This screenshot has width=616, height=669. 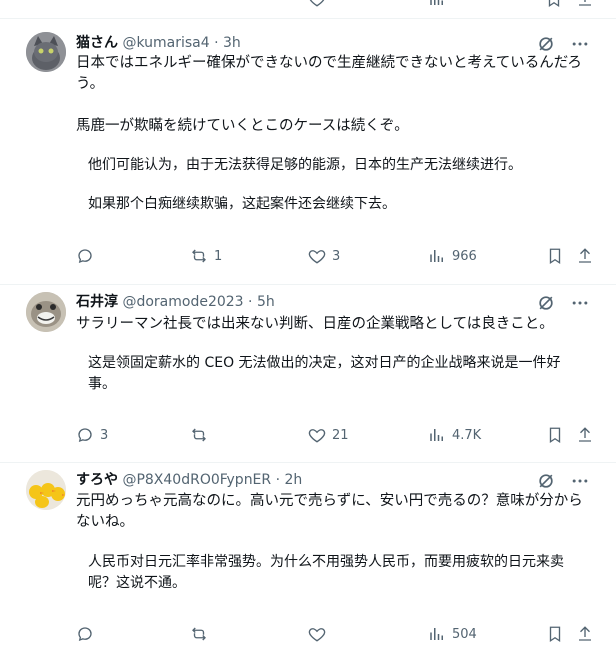 I want to click on like-button: 21, so click(x=328, y=435).